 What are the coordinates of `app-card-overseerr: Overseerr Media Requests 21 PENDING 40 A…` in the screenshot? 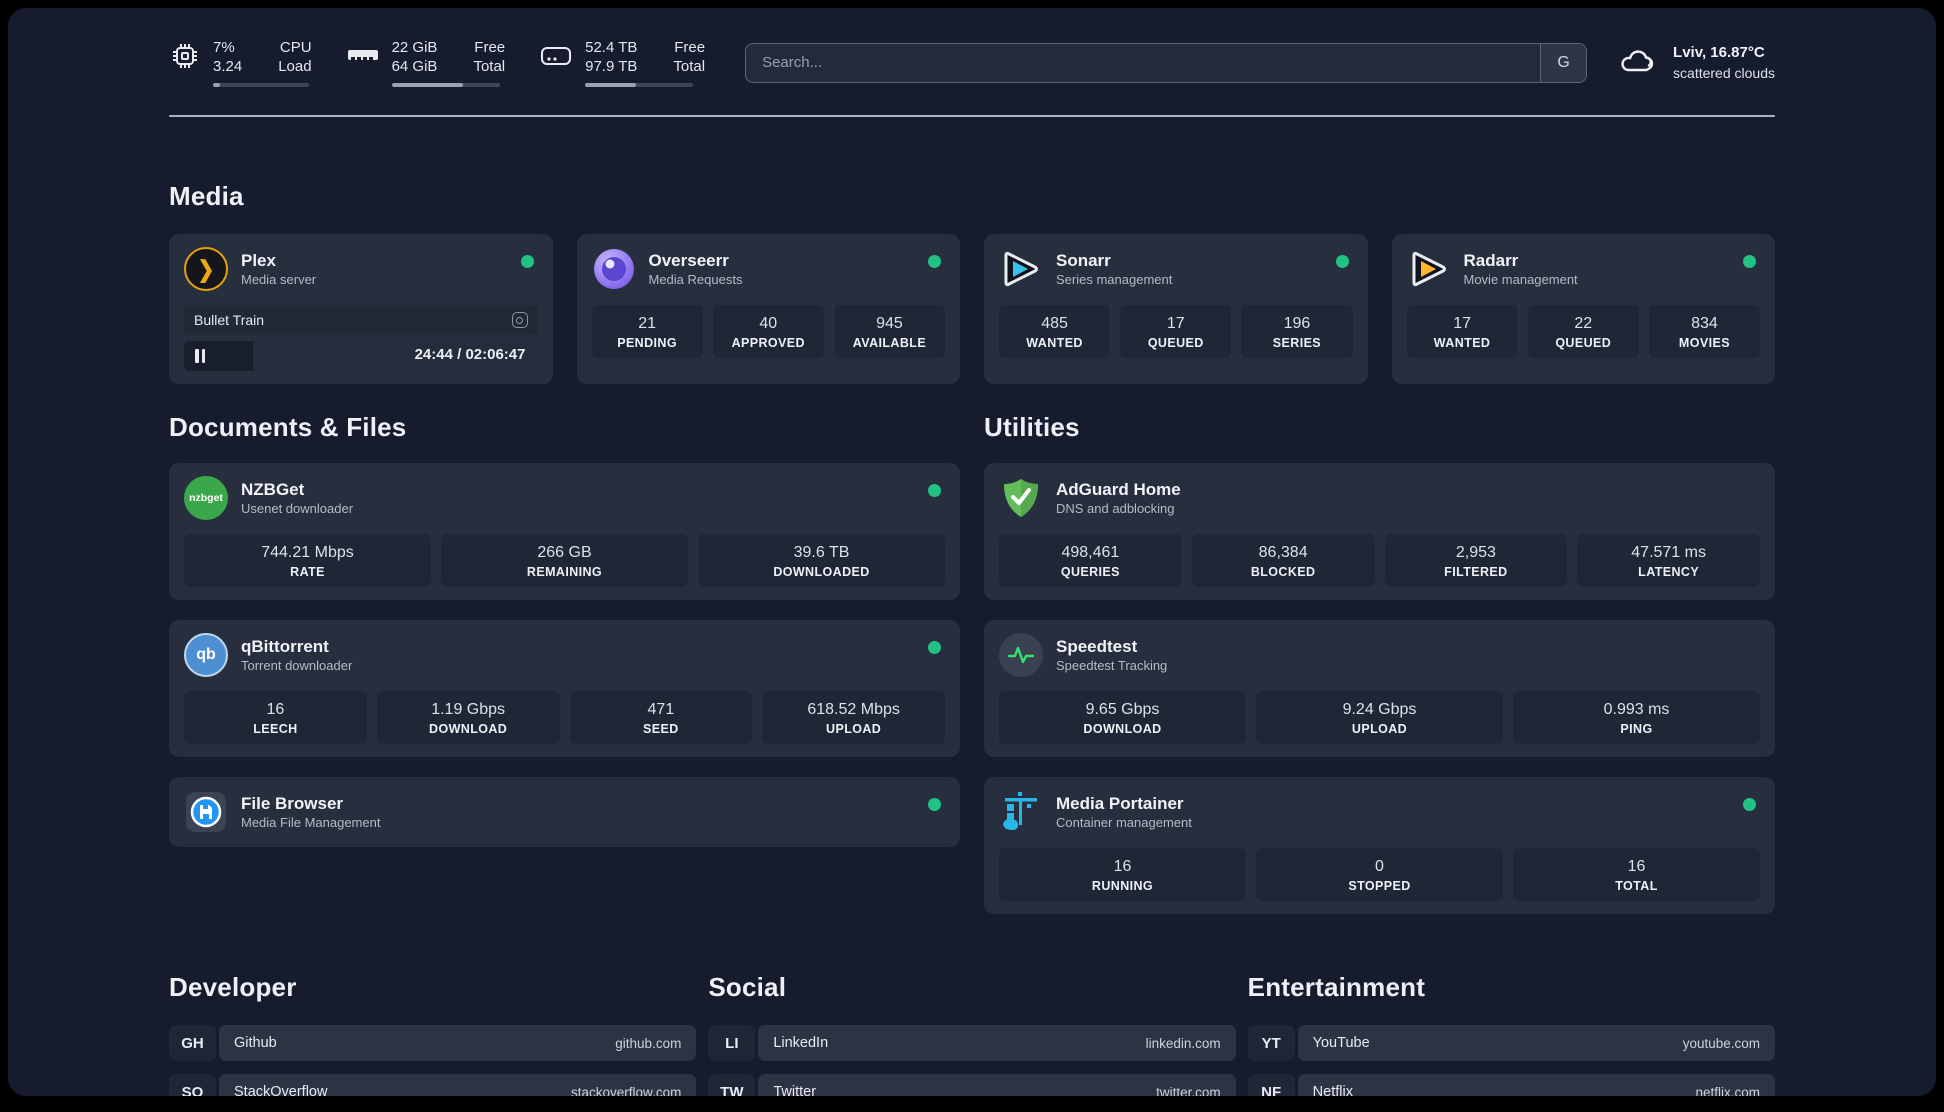 It's located at (768, 309).